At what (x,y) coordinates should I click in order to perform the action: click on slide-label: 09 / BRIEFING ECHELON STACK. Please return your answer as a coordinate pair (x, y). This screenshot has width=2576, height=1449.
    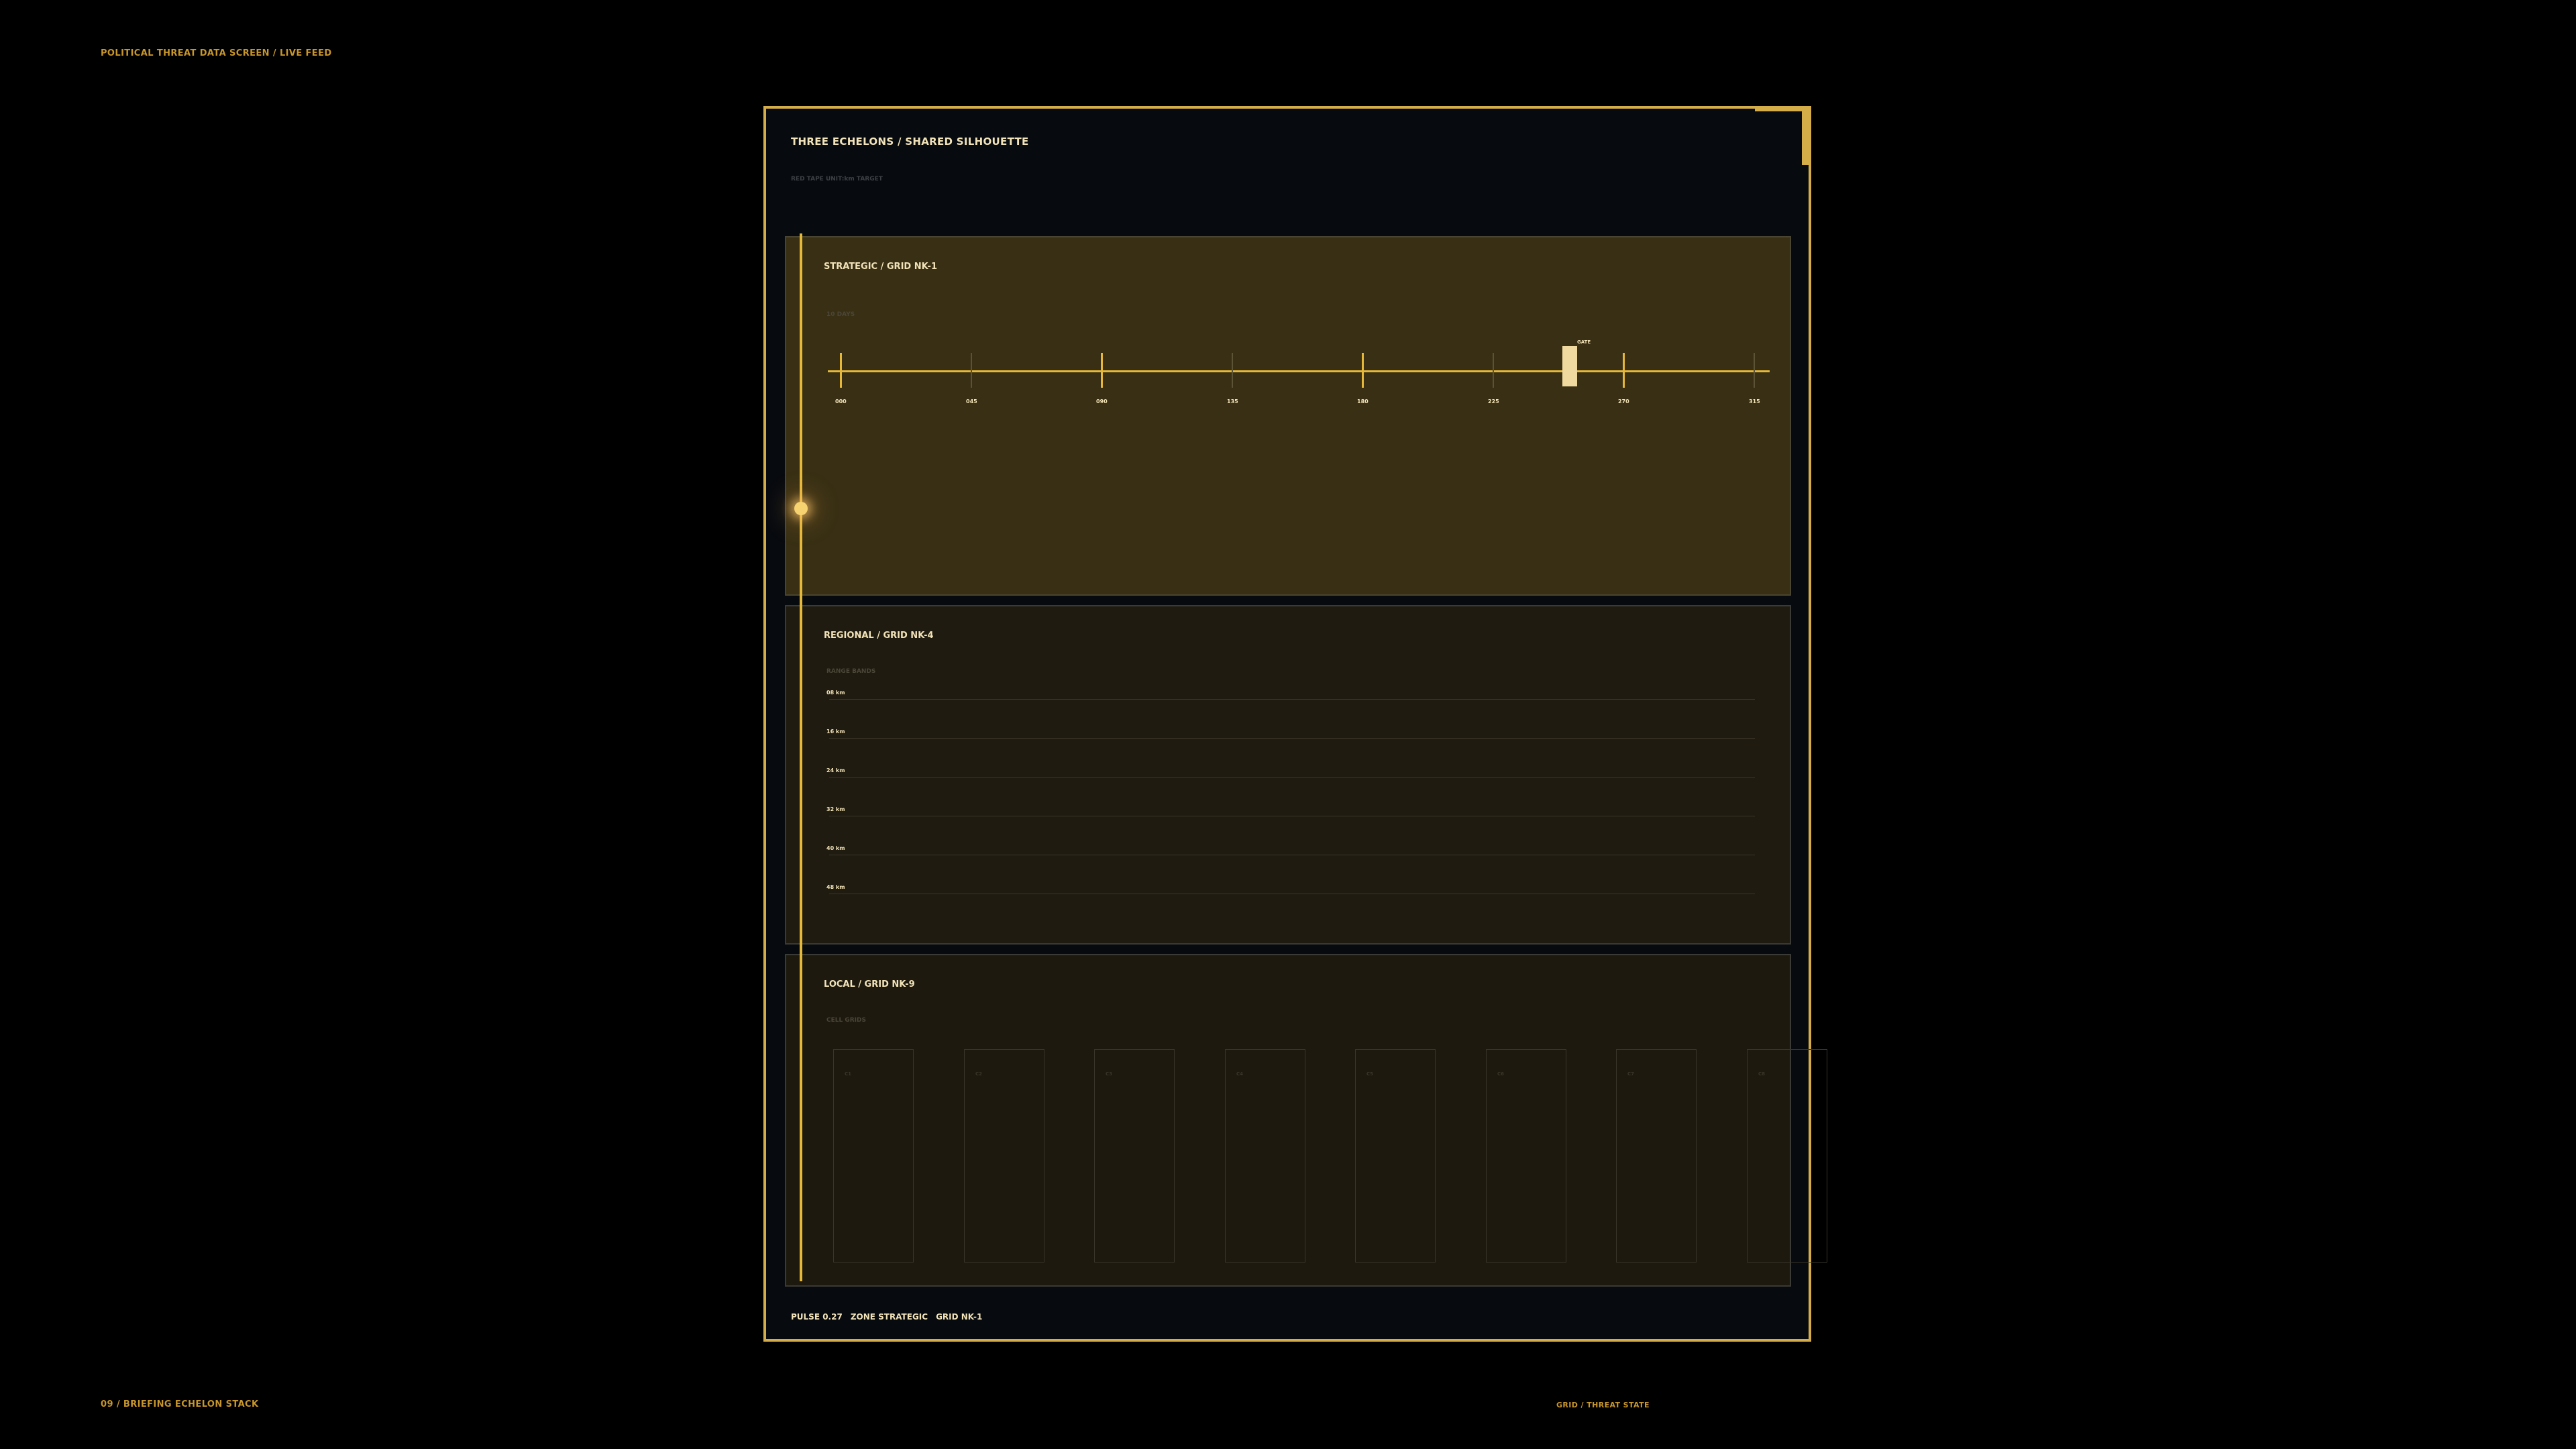
    Looking at the image, I should click on (180, 1404).